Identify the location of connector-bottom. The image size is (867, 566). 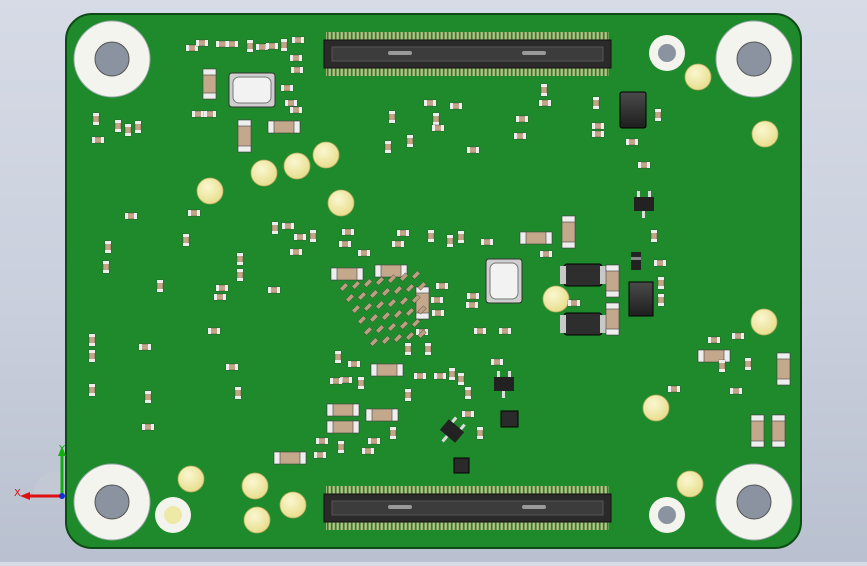
(467, 508).